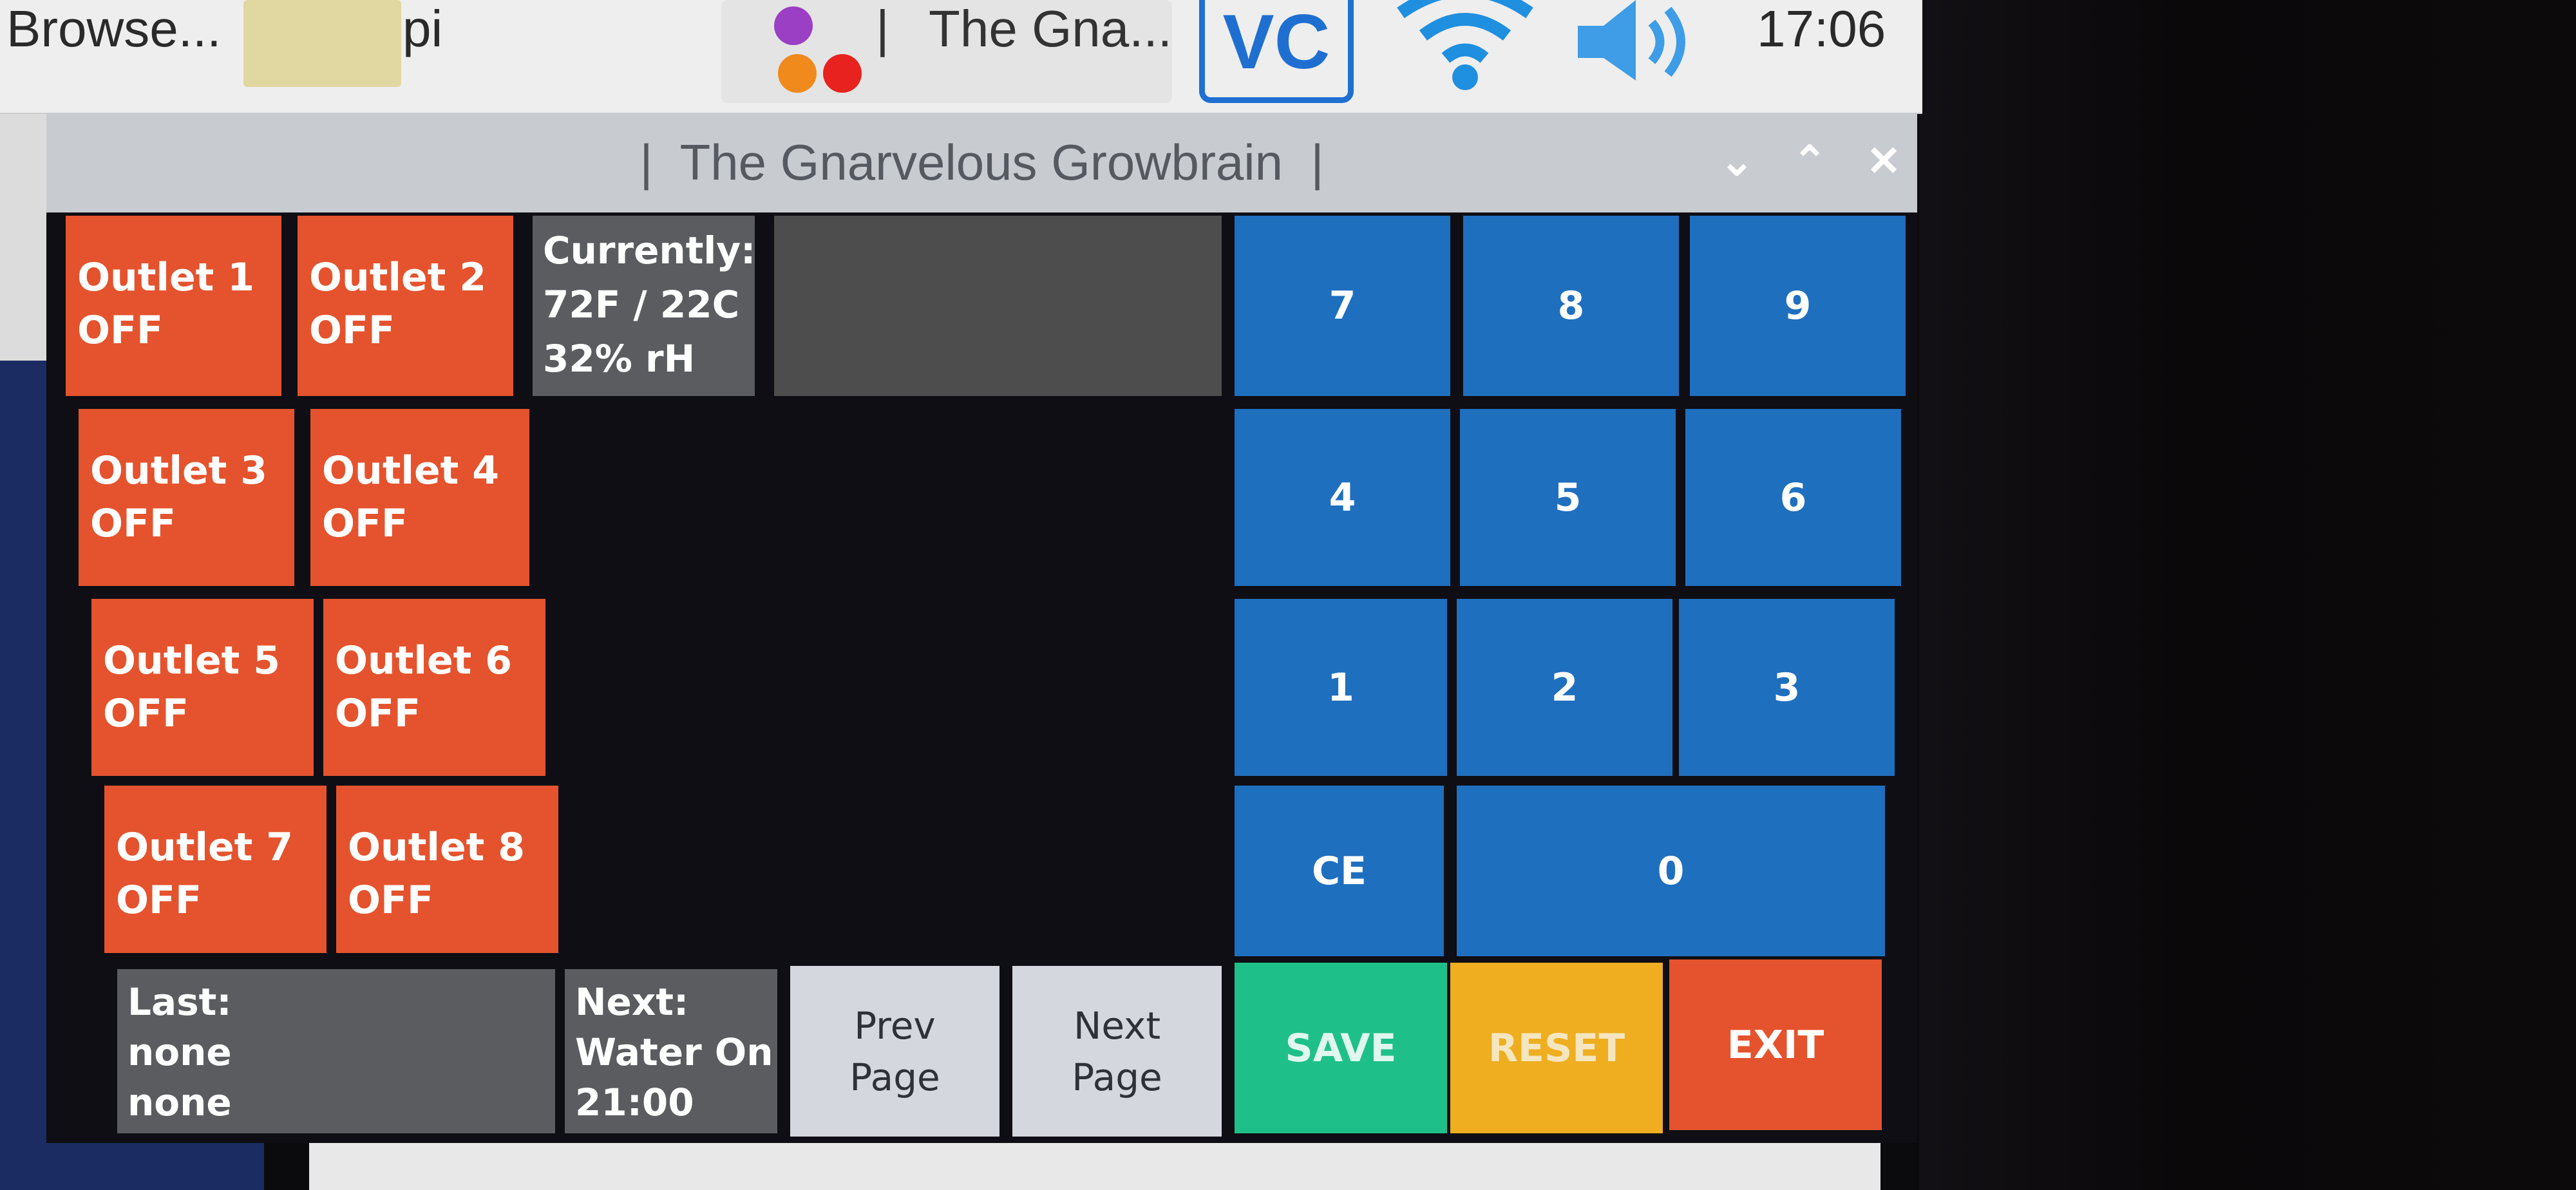  I want to click on window-title: | The Gnarvelous Growbrain |, so click(981, 162).